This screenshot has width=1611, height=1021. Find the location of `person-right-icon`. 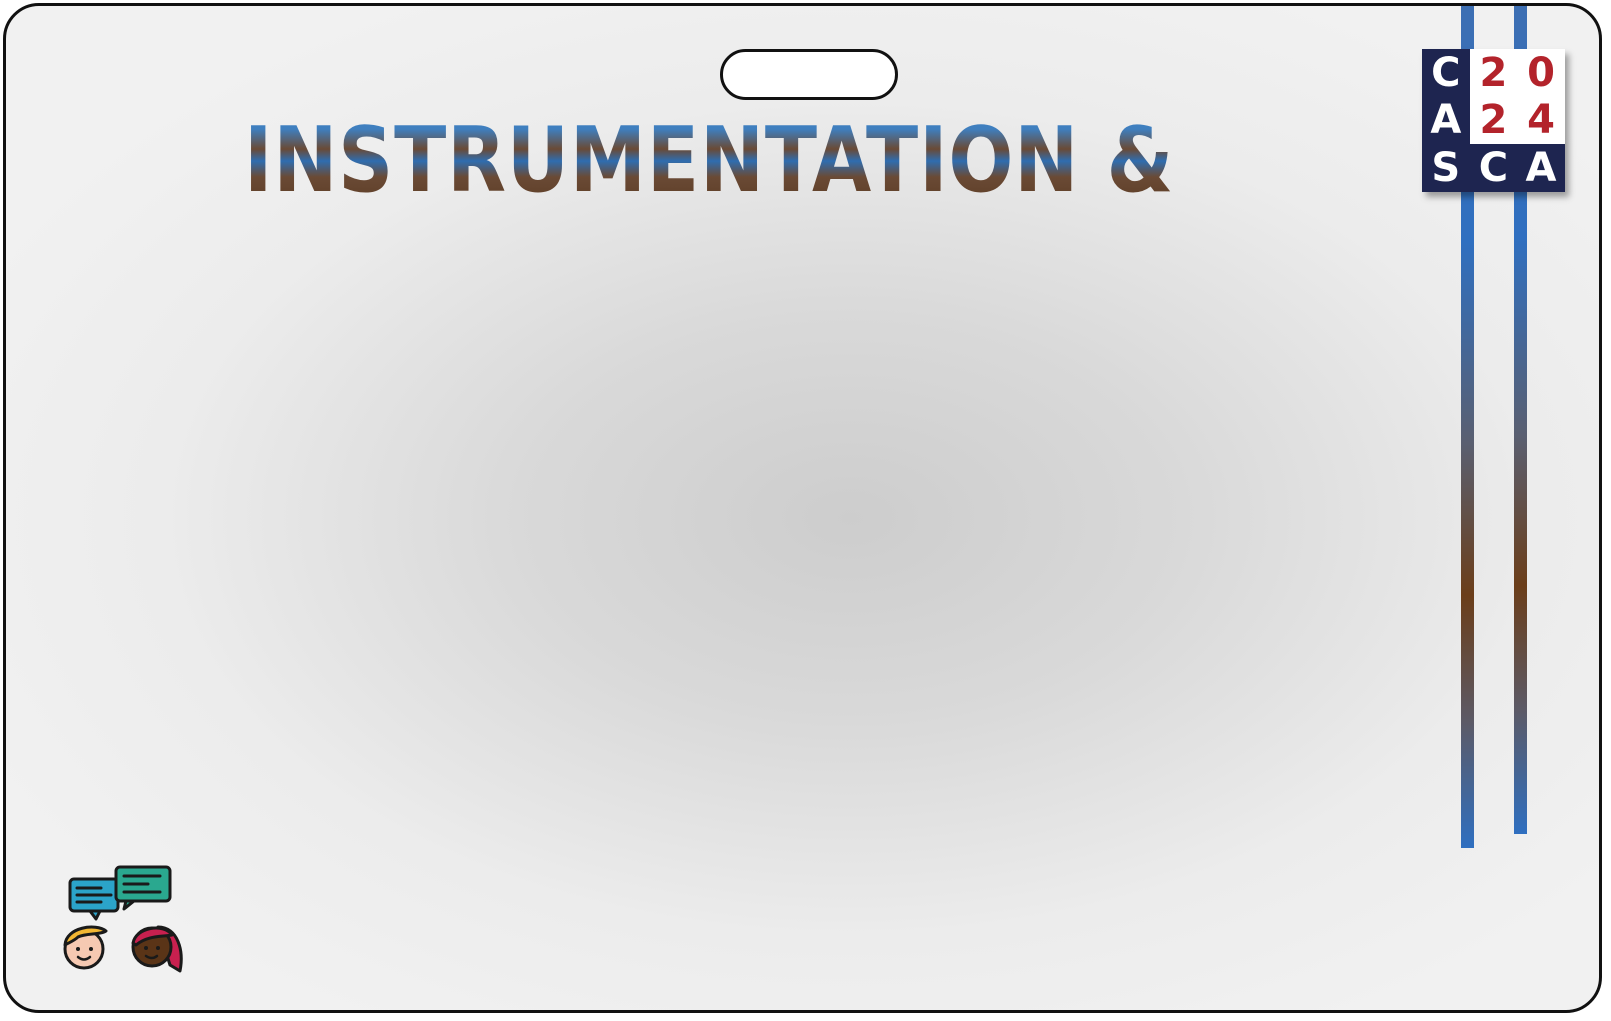

person-right-icon is located at coordinates (157, 949).